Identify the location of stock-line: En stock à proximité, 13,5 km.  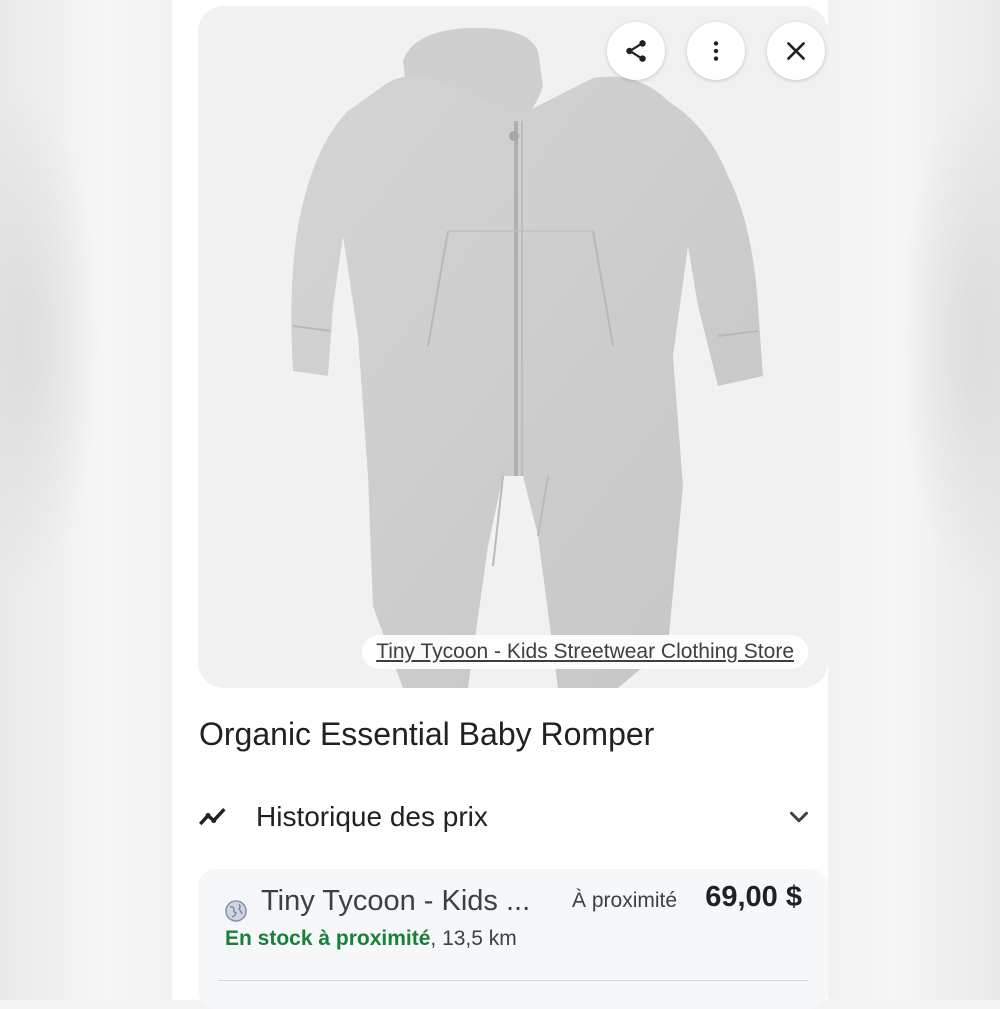
(371, 939).